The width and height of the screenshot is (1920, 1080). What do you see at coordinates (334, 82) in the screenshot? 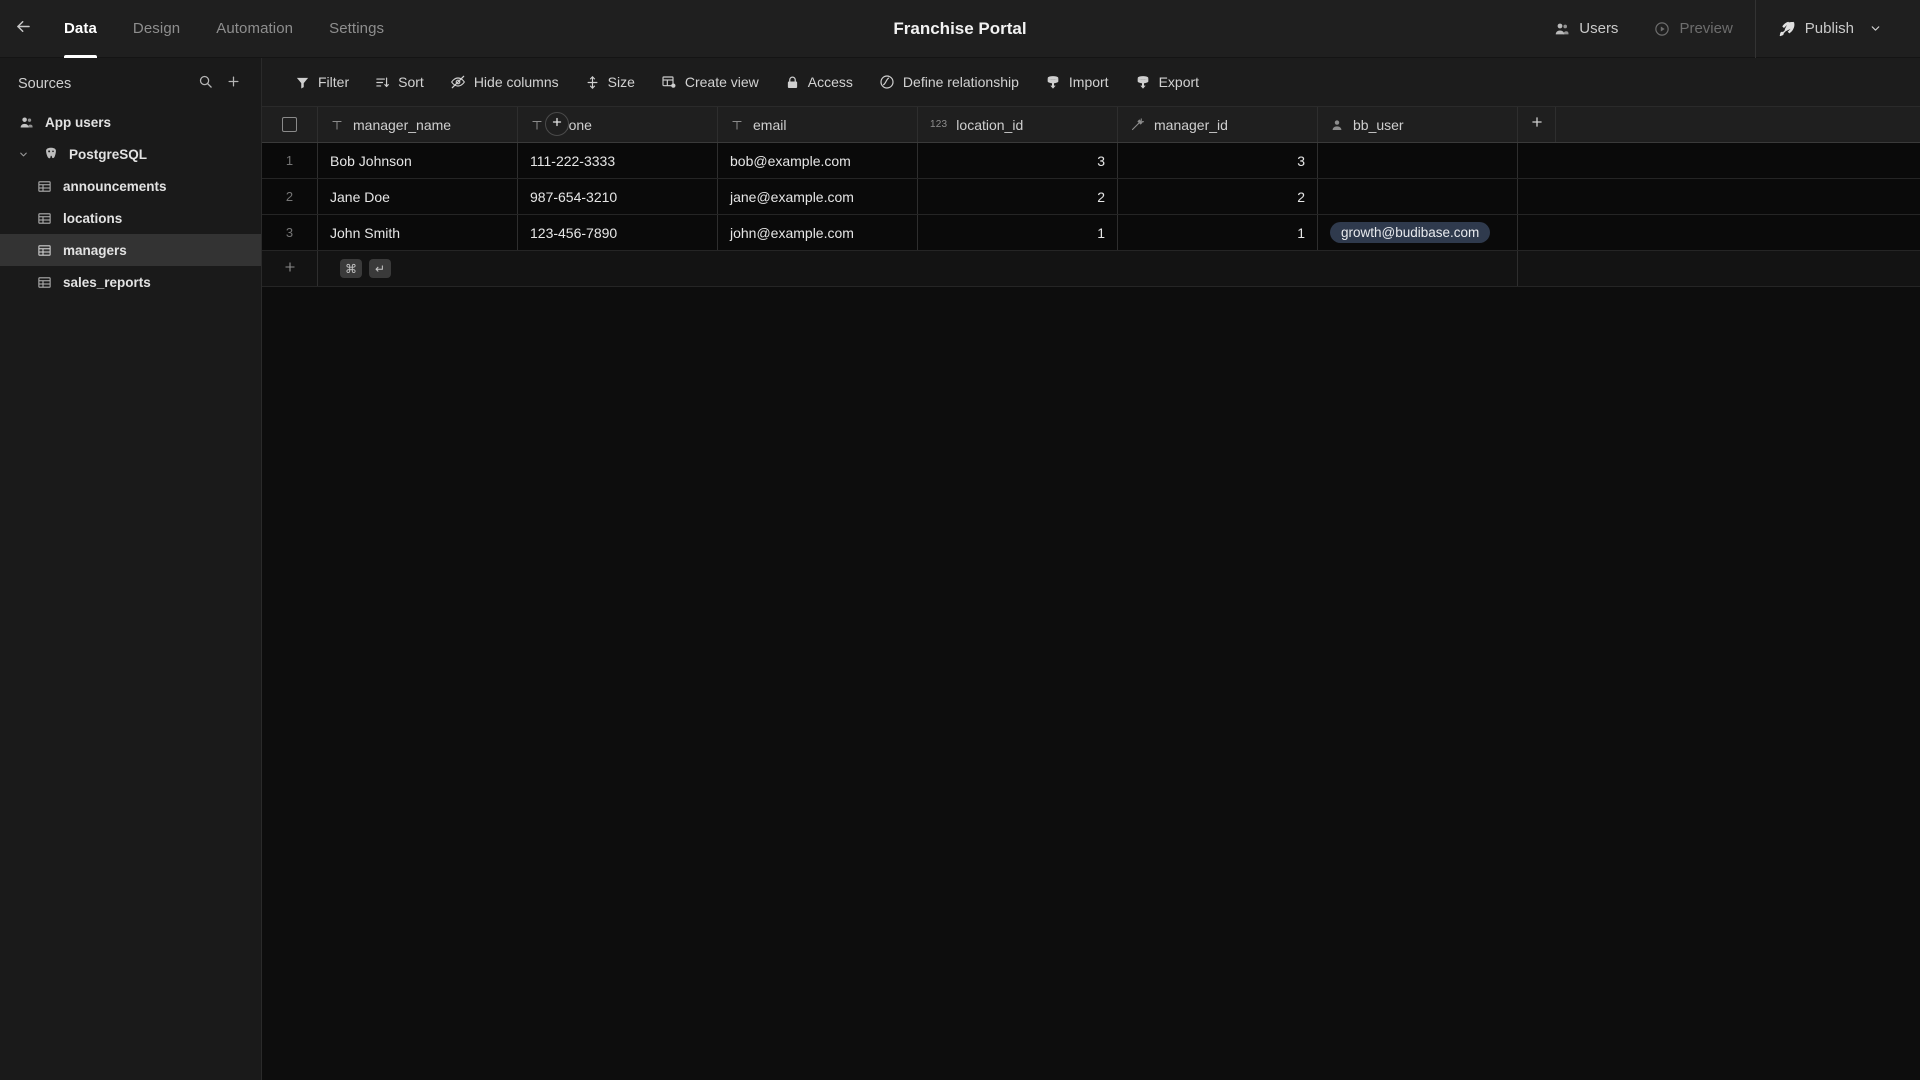
I see `tool-label: Filter` at bounding box center [334, 82].